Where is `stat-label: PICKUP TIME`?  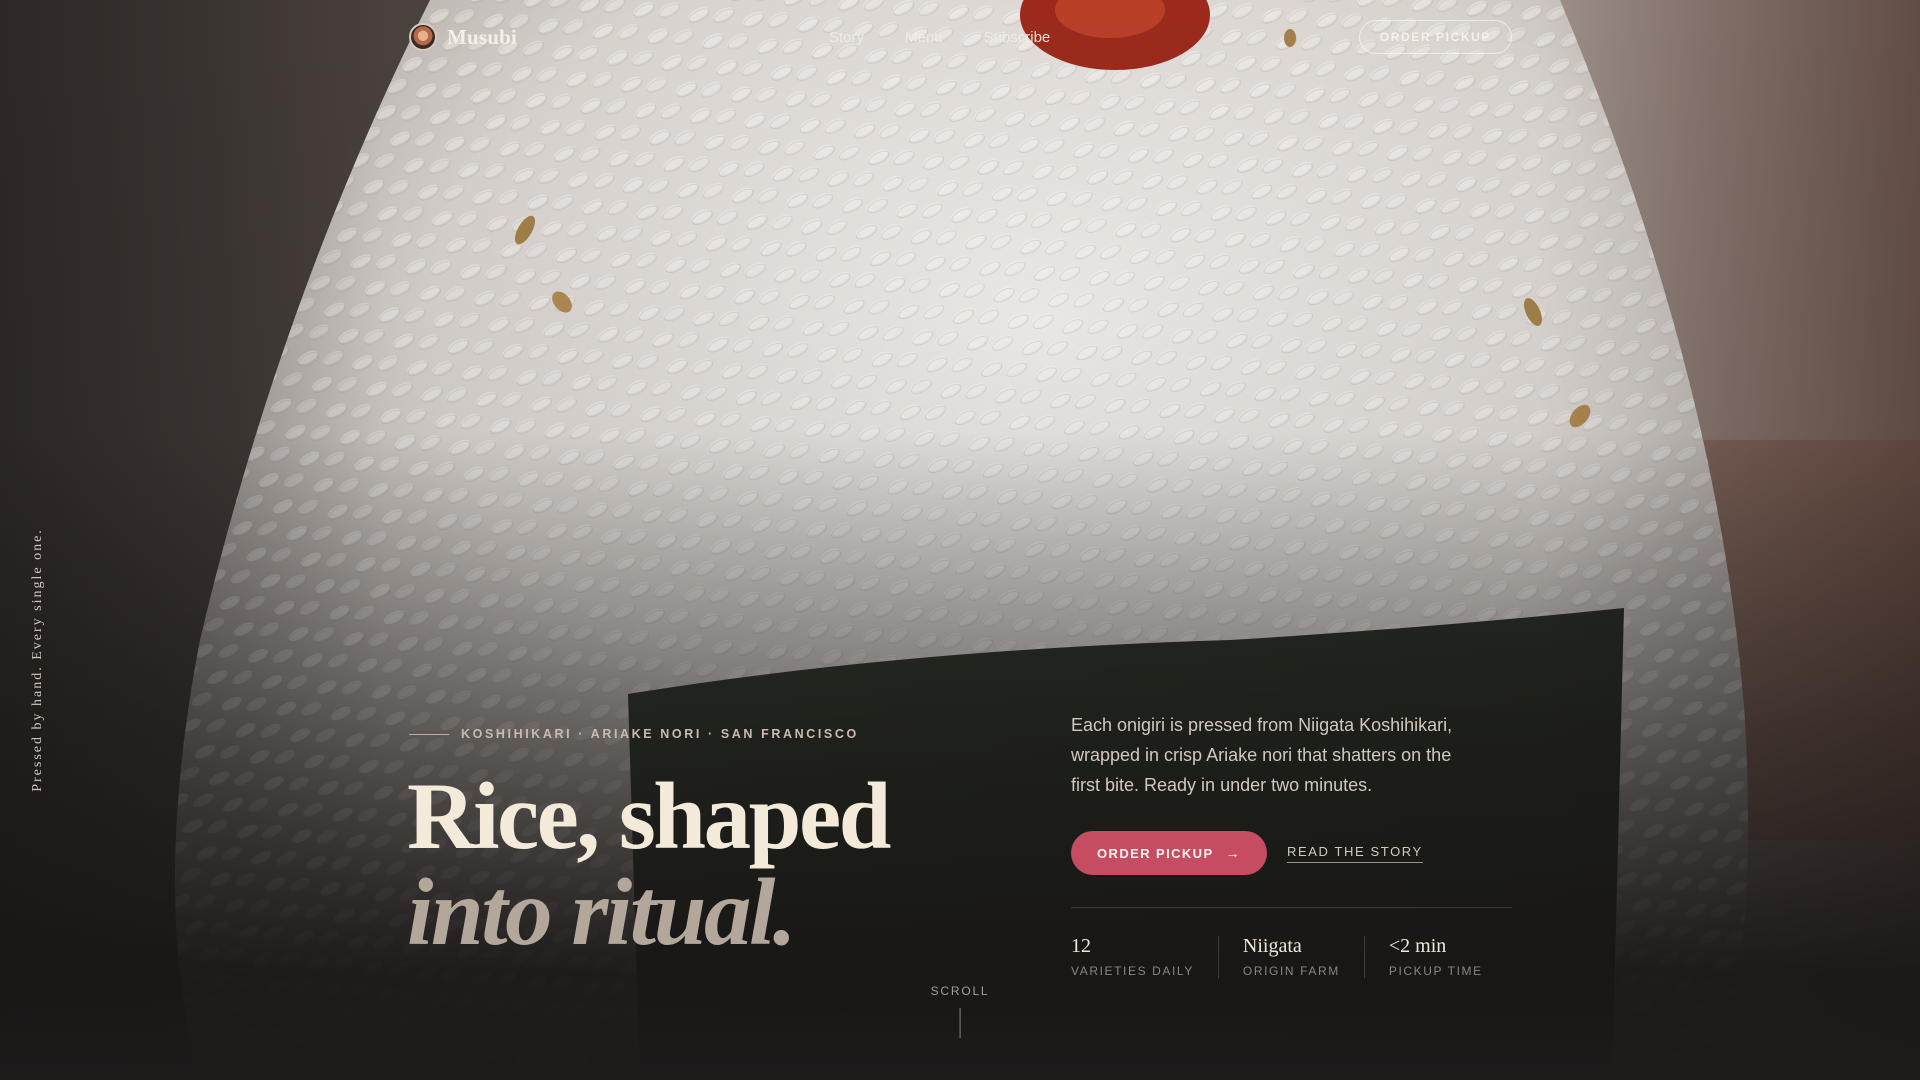 stat-label: PICKUP TIME is located at coordinates (1435, 971).